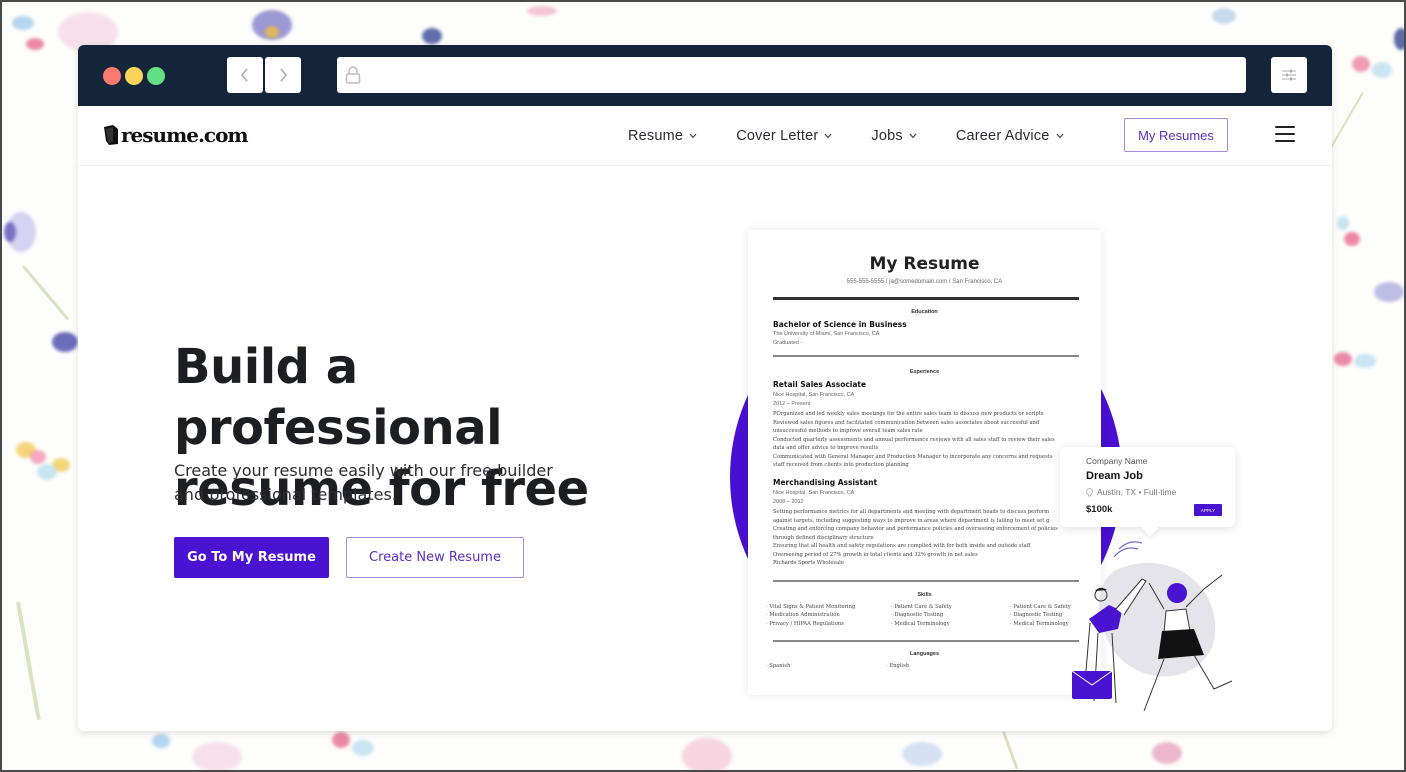 This screenshot has width=1406, height=772. What do you see at coordinates (251, 557) in the screenshot?
I see `go-to-my-resume-button: Go To My Resume` at bounding box center [251, 557].